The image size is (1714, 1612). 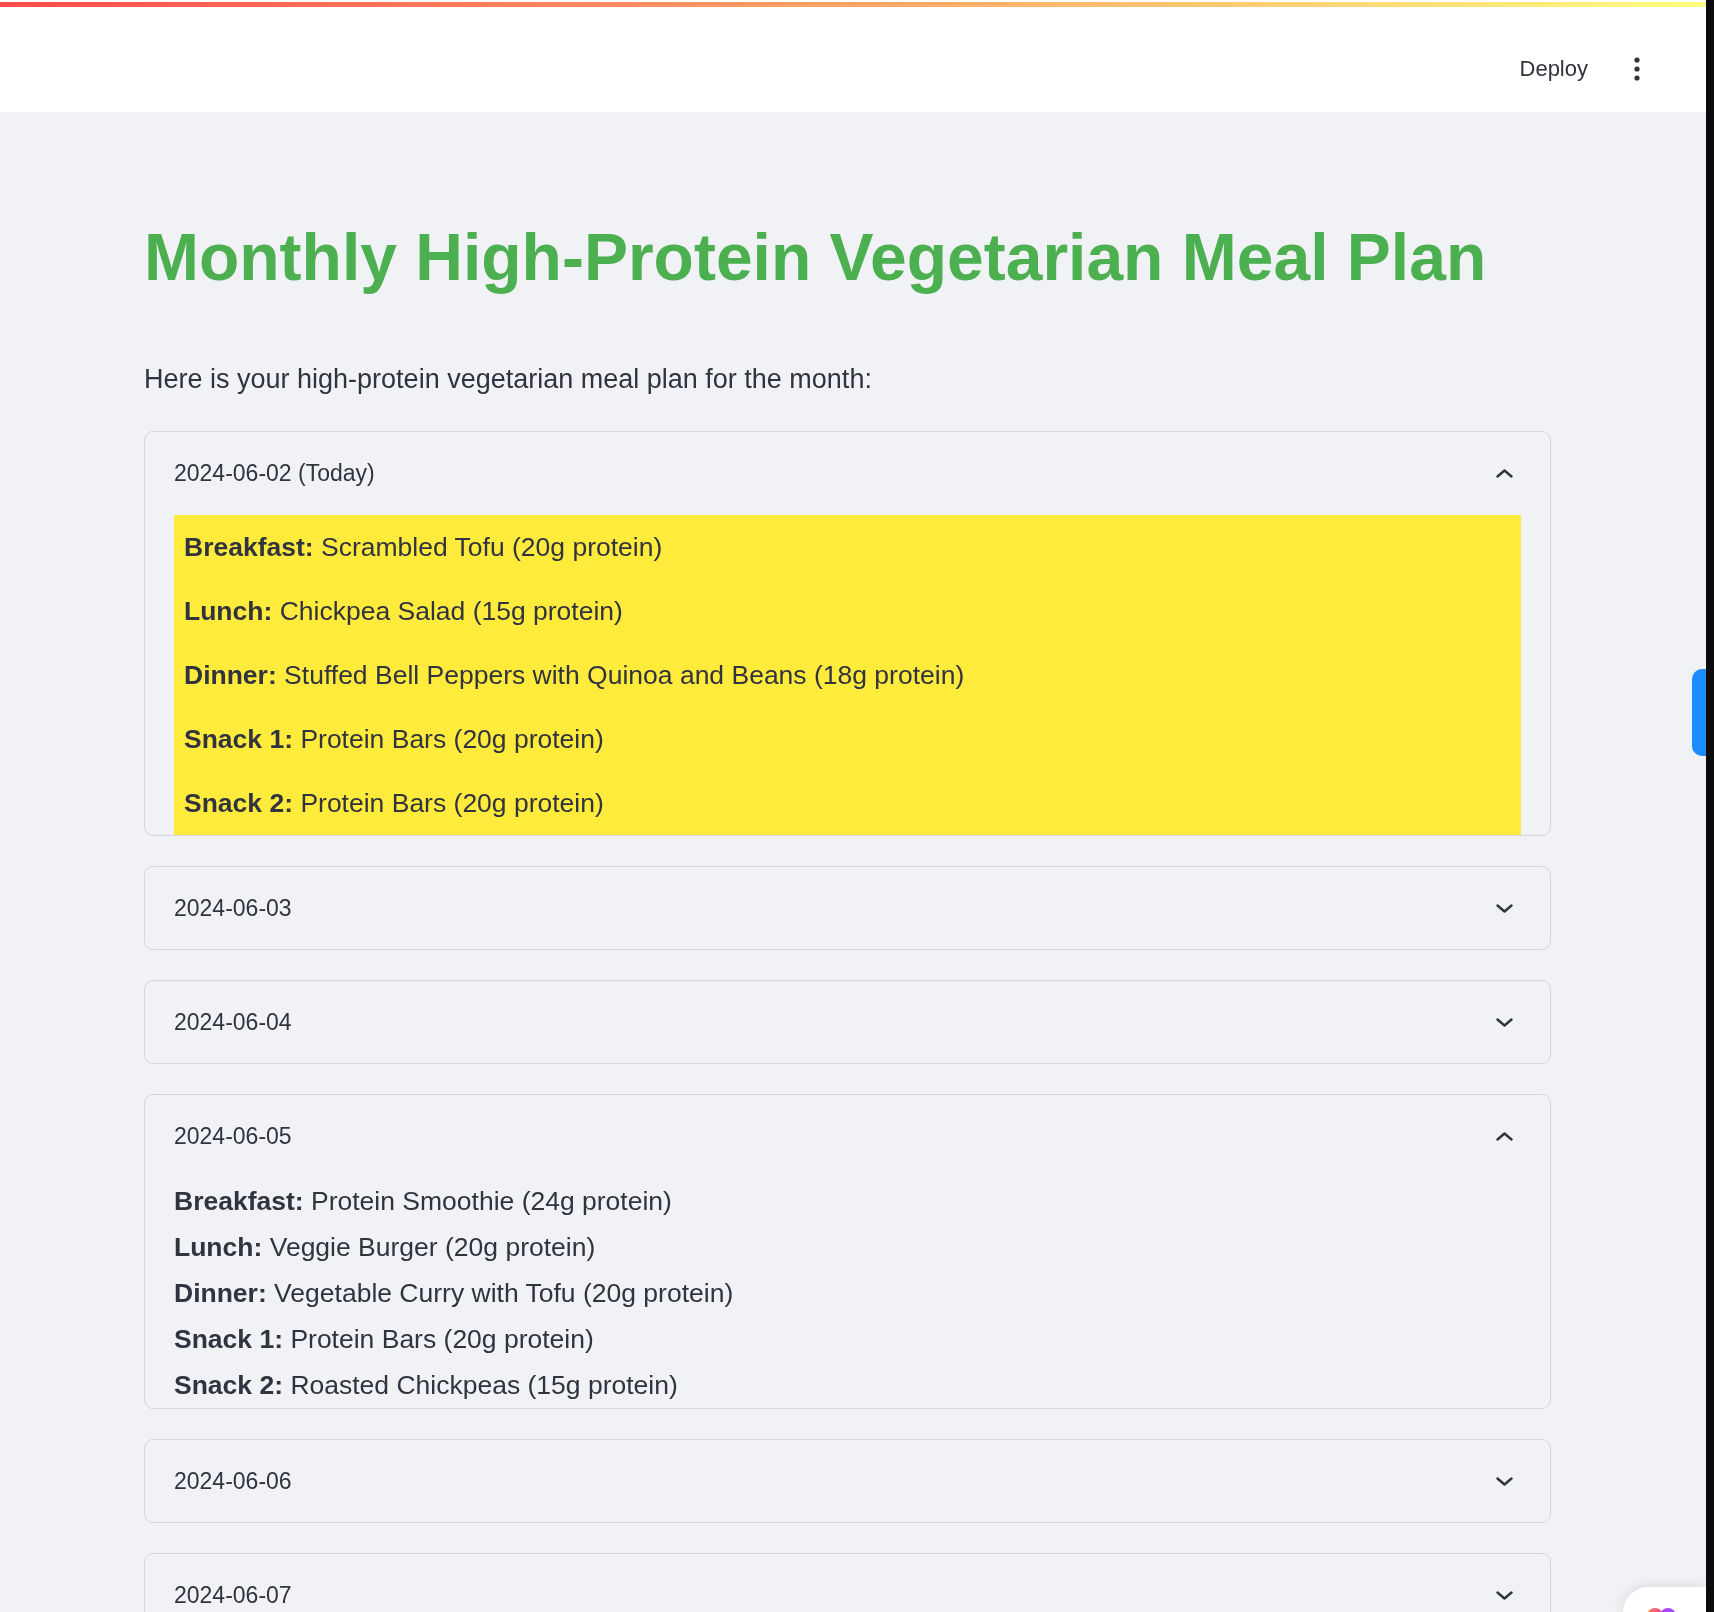 I want to click on meal-entry: Lunch: Chickpea Salad (15g protein), so click(x=403, y=611).